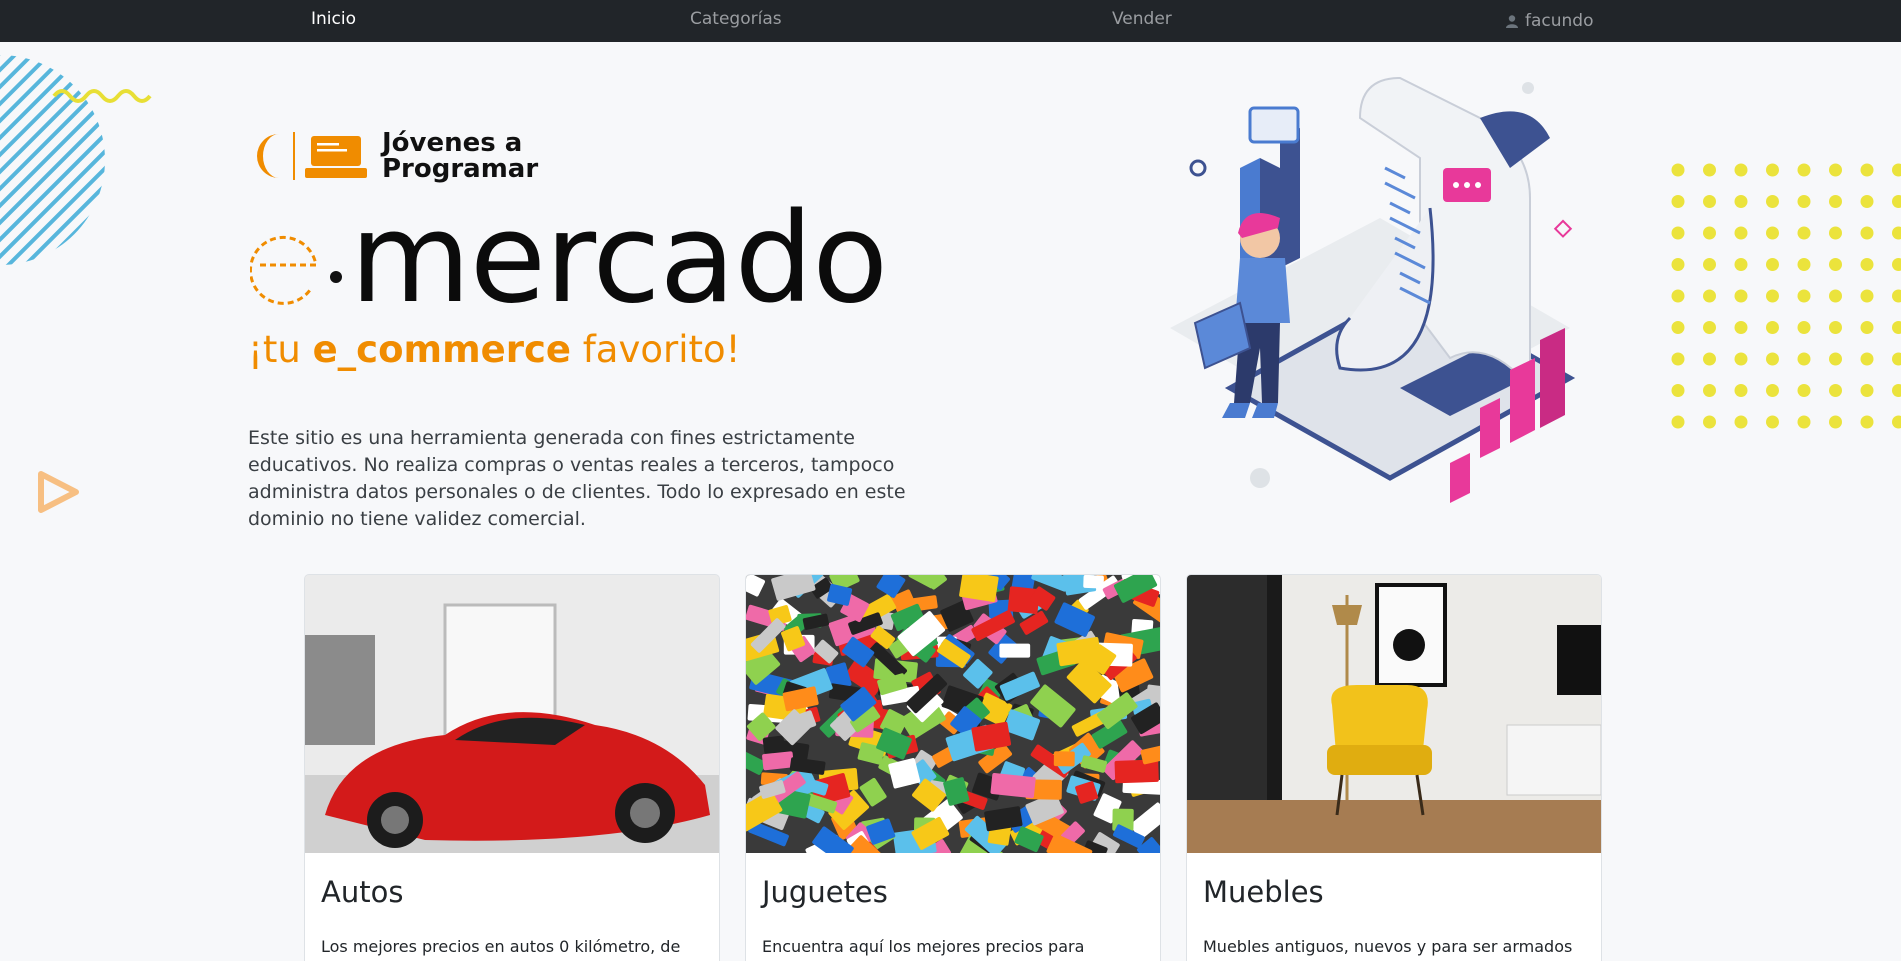 The width and height of the screenshot is (1901, 961). I want to click on zigzag-decoration, so click(102, 96).